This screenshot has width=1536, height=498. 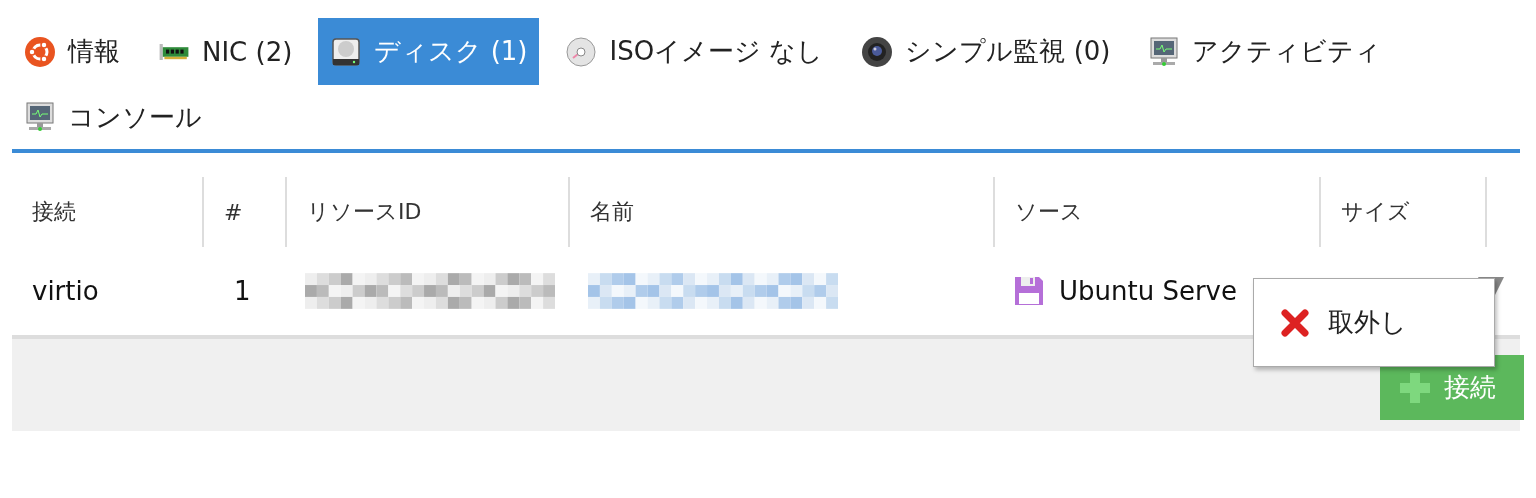 What do you see at coordinates (581, 51) in the screenshot?
I see `disc-icon` at bounding box center [581, 51].